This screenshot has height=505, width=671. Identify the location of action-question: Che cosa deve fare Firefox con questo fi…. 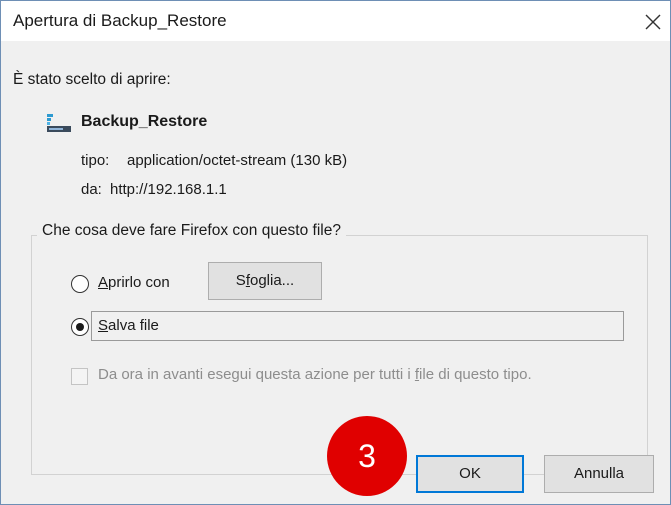
(191, 231).